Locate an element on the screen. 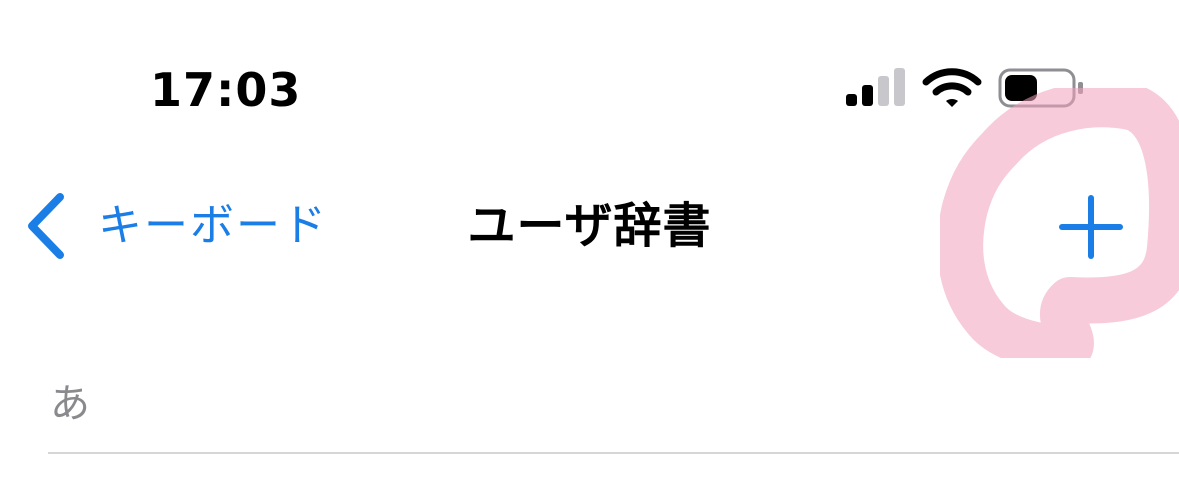  page-title-text: ユーザ辞書 is located at coordinates (589, 226).